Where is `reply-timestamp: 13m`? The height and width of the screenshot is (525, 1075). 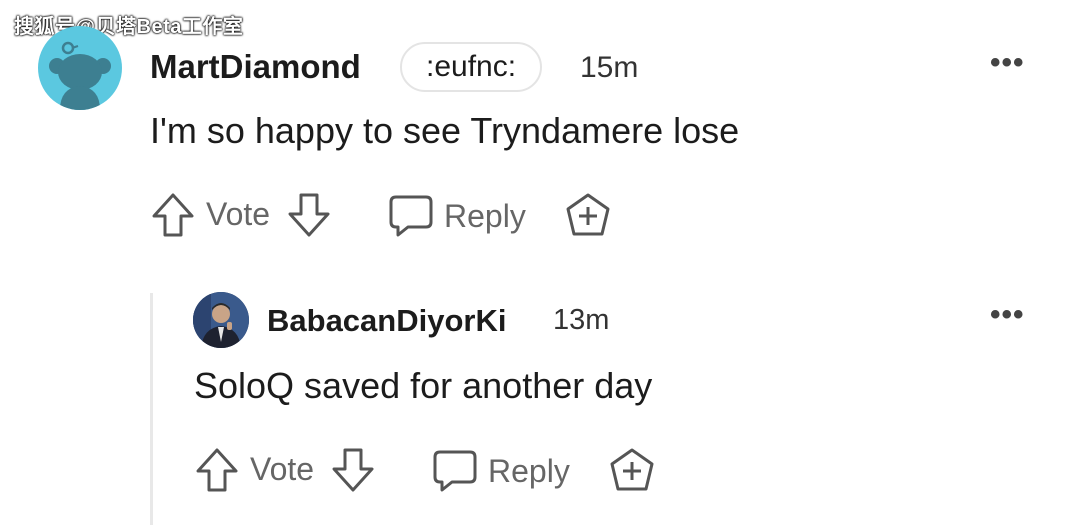 reply-timestamp: 13m is located at coordinates (581, 320).